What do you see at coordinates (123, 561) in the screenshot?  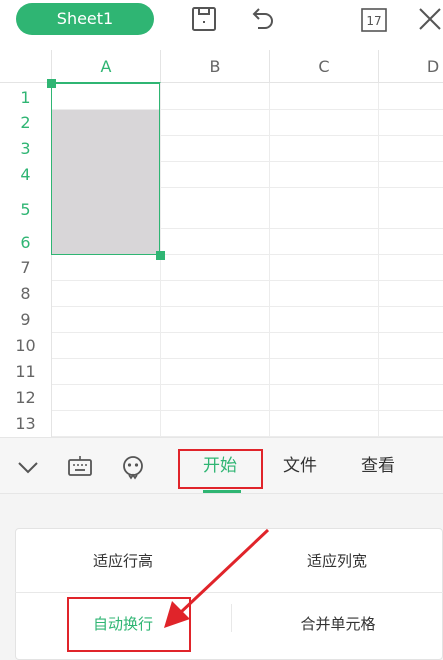 I see `fit-row-height-button: 适应行高` at bounding box center [123, 561].